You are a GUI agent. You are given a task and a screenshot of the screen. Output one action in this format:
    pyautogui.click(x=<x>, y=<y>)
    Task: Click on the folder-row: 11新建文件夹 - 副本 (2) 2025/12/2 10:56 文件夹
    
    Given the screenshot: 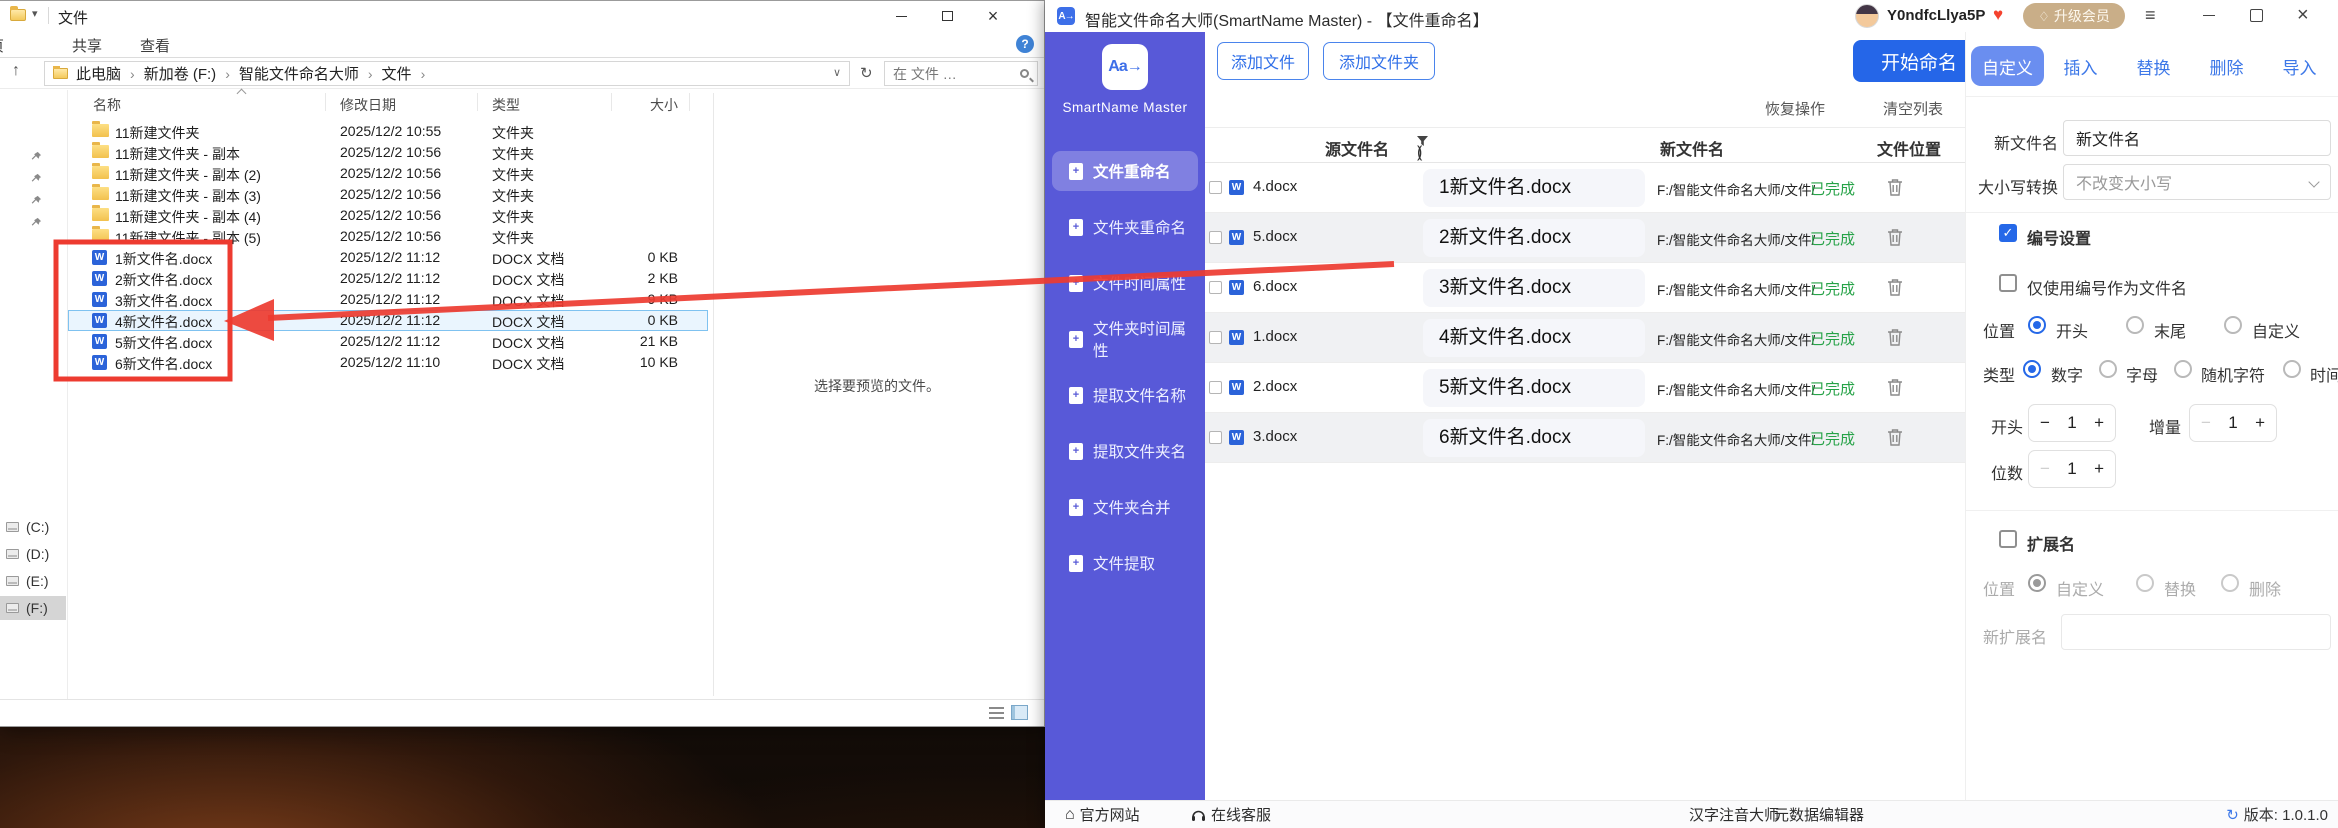 What is the action you would take?
    pyautogui.click(x=388, y=173)
    